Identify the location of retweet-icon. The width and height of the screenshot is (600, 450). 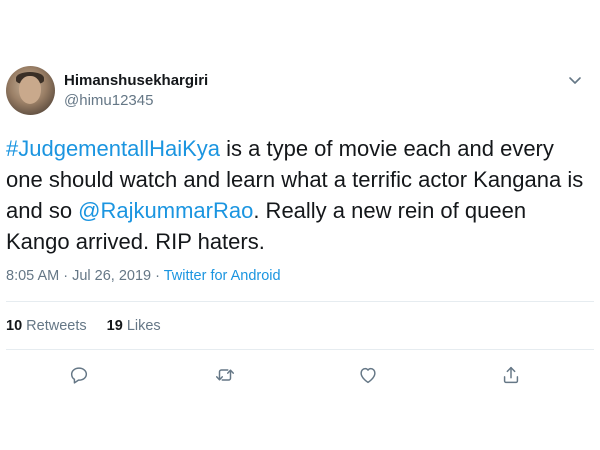
(225, 375).